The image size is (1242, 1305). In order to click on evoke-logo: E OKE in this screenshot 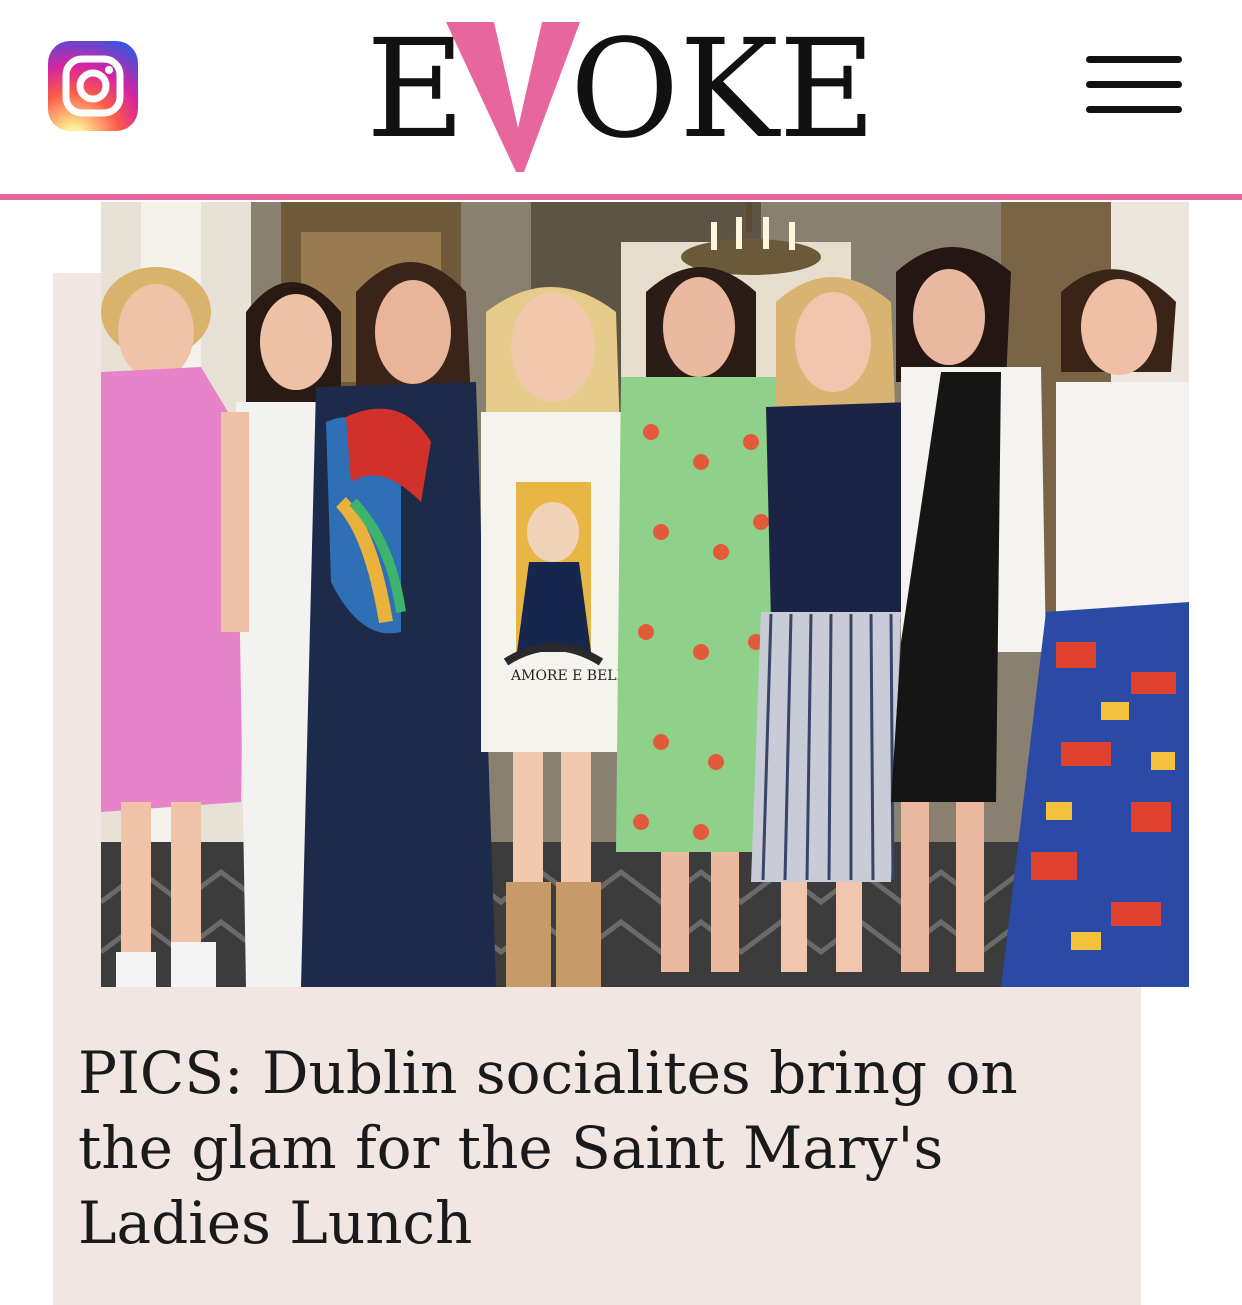, I will do `click(622, 90)`.